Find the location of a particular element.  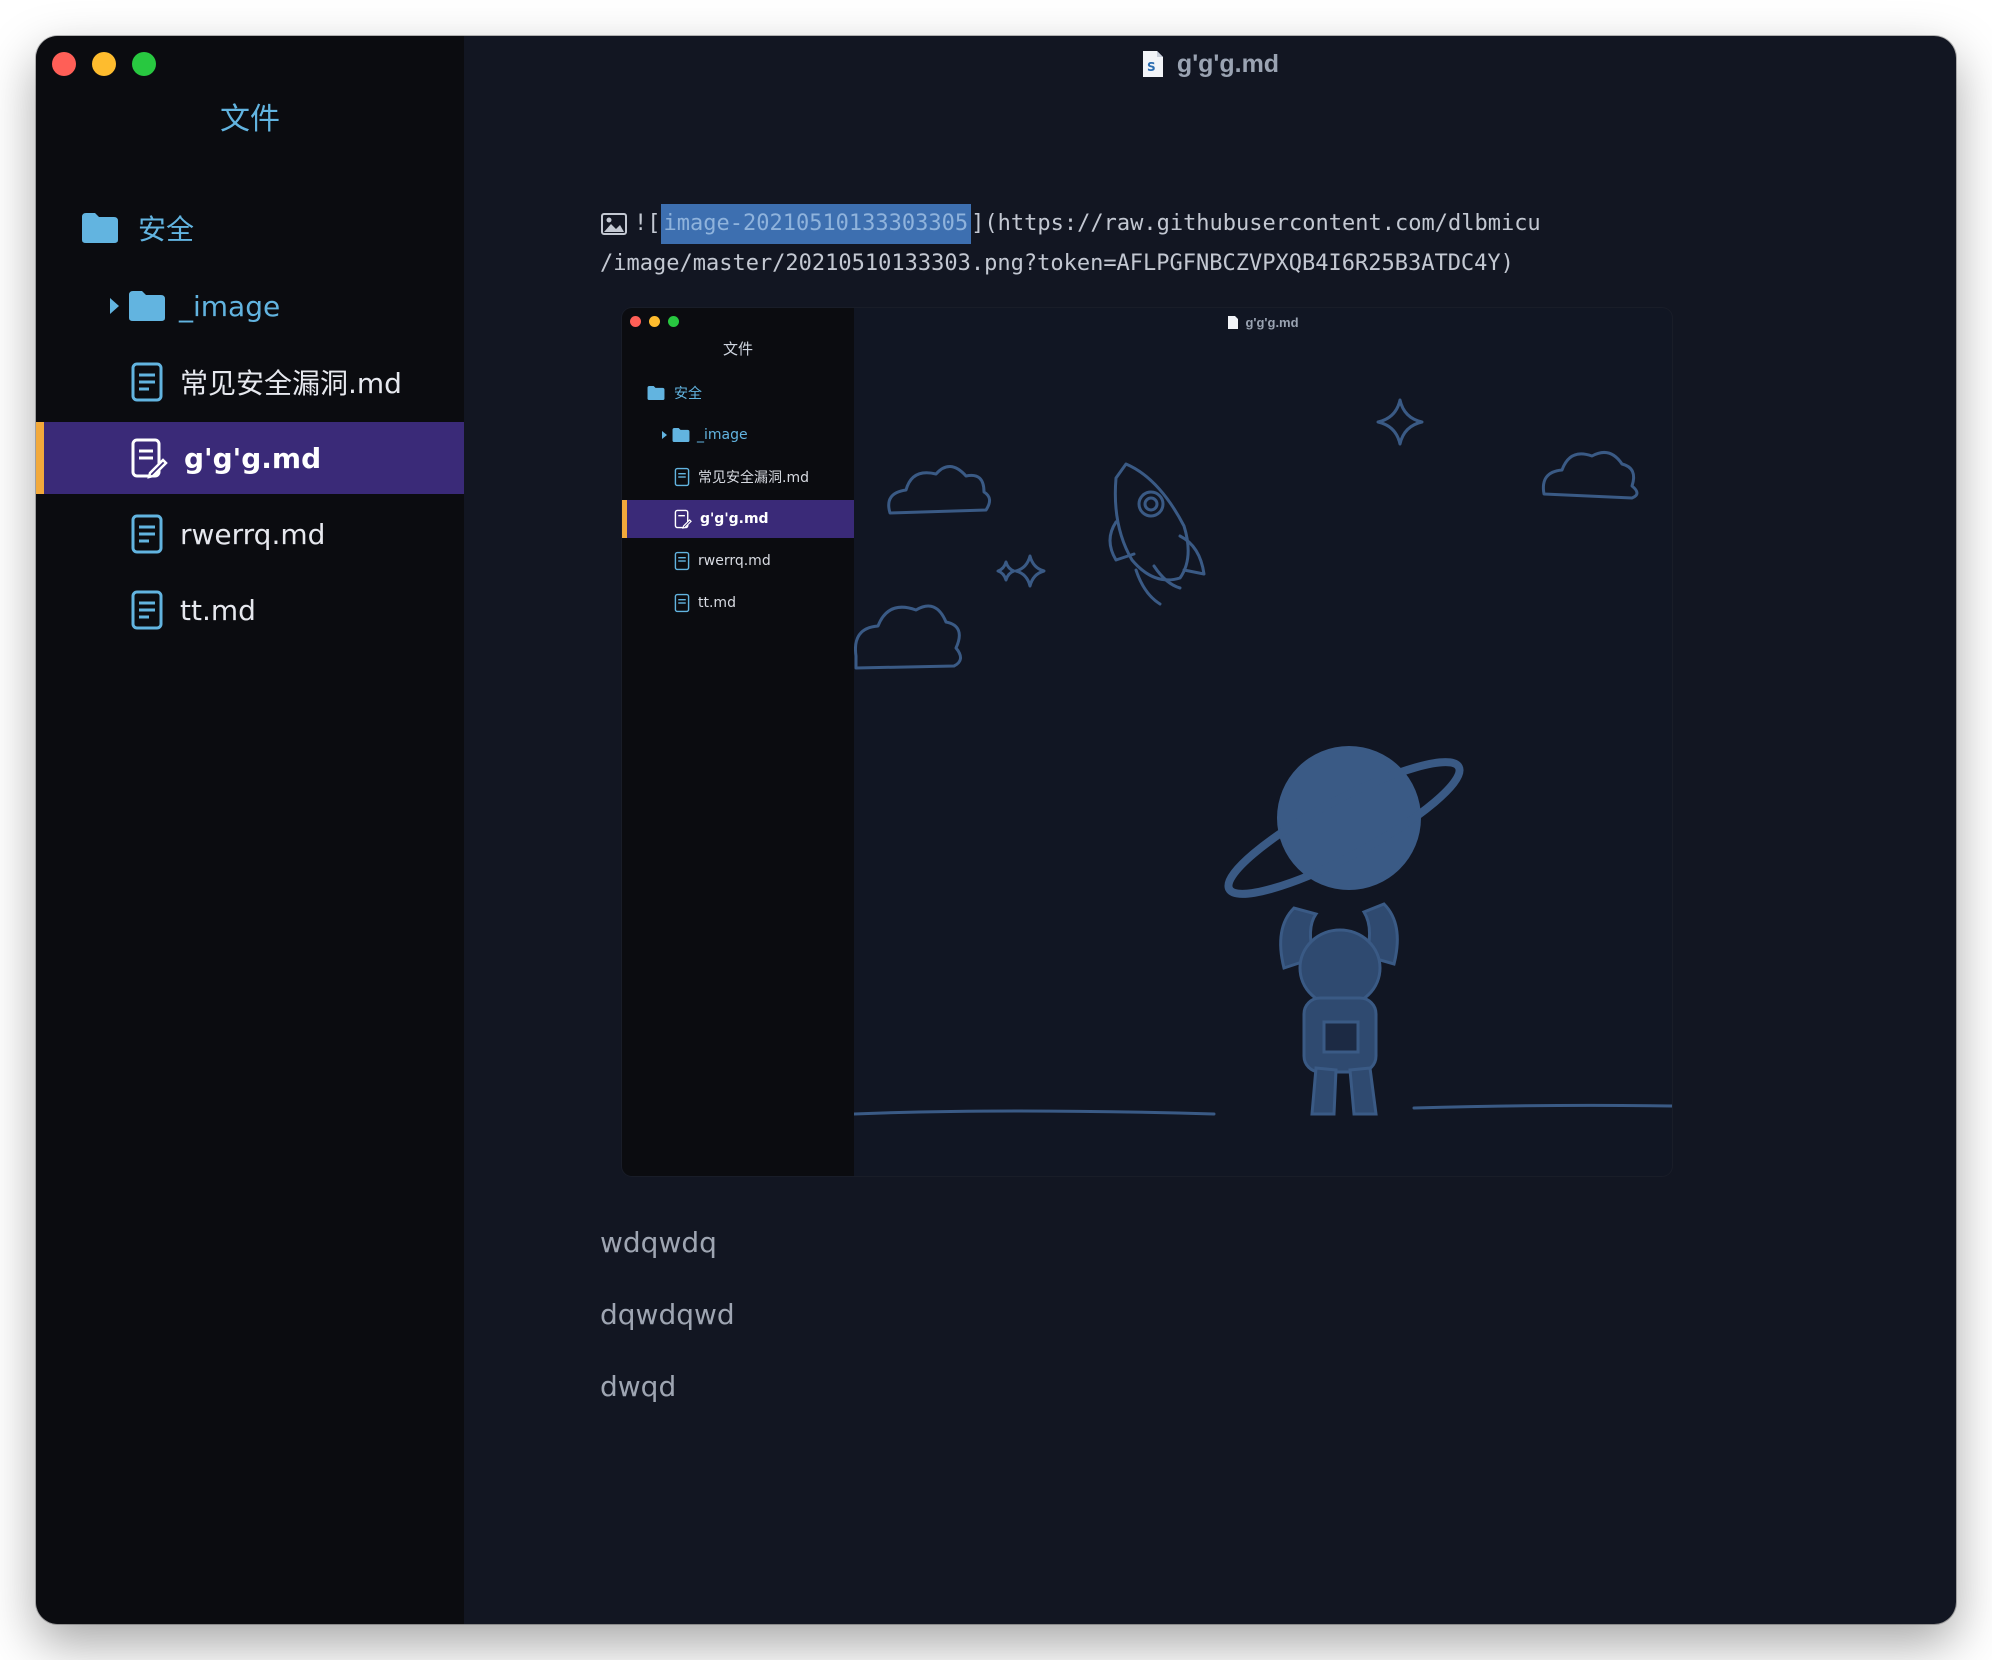

preview-item-active: g'g'g.md is located at coordinates (738, 519).